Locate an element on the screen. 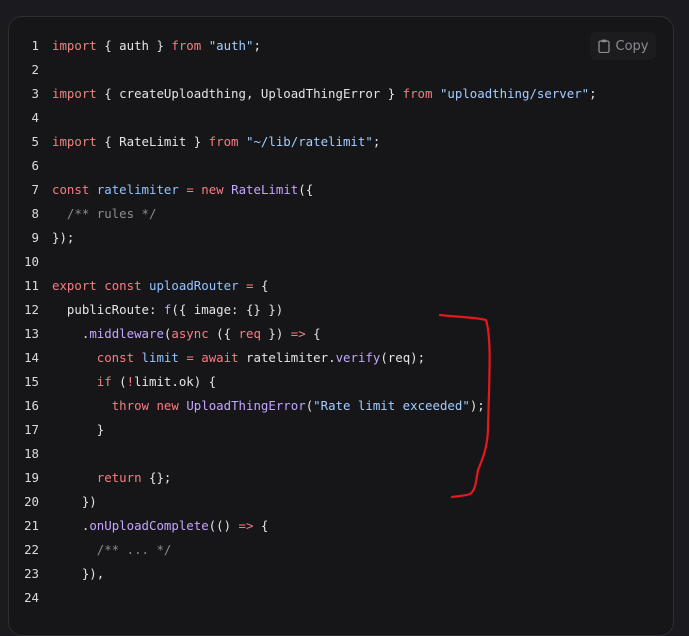 The image size is (689, 636). code-token: { createUploadthing, UploadThingError } is located at coordinates (249, 93).